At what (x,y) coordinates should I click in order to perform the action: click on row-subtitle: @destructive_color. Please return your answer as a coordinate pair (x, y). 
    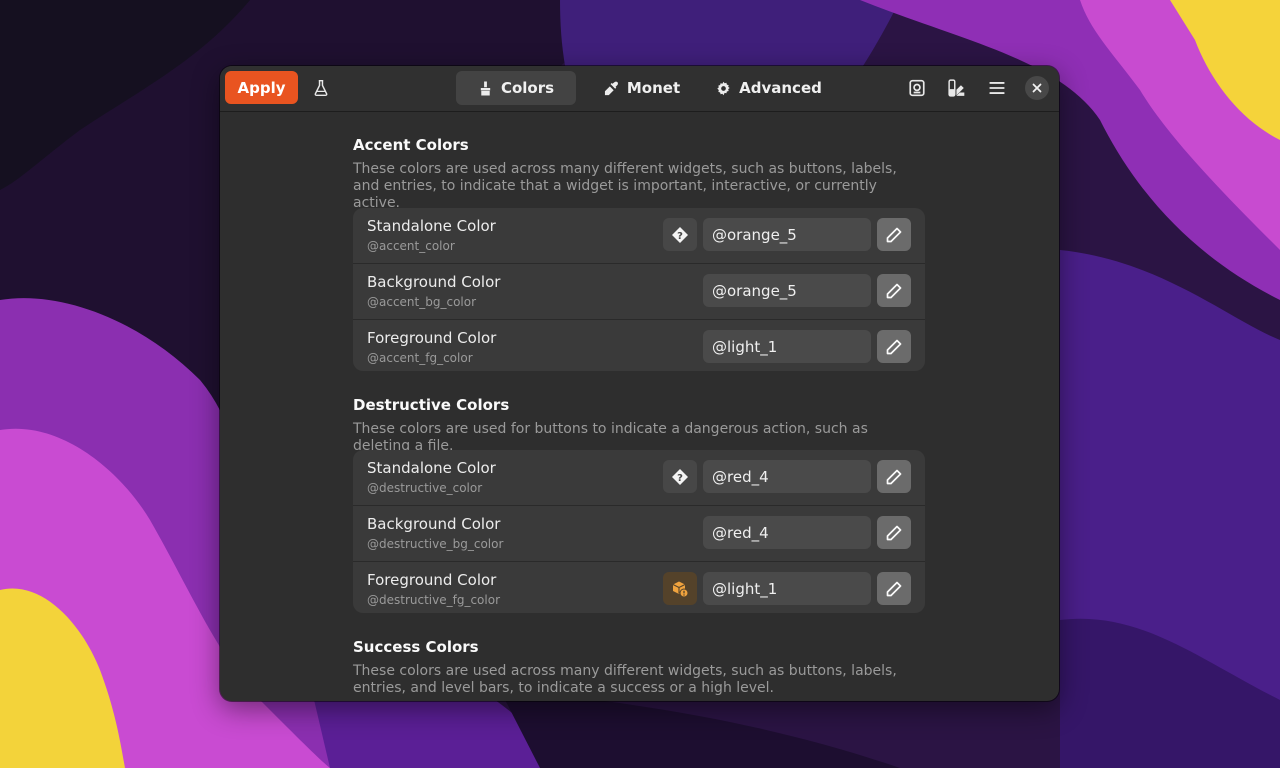
    Looking at the image, I should click on (425, 488).